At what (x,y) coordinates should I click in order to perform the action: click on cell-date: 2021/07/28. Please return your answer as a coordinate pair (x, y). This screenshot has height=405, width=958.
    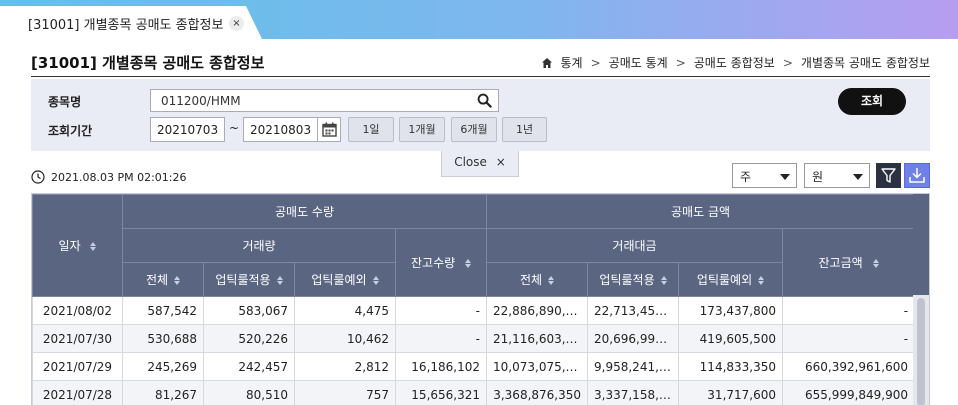
    Looking at the image, I should click on (77, 392).